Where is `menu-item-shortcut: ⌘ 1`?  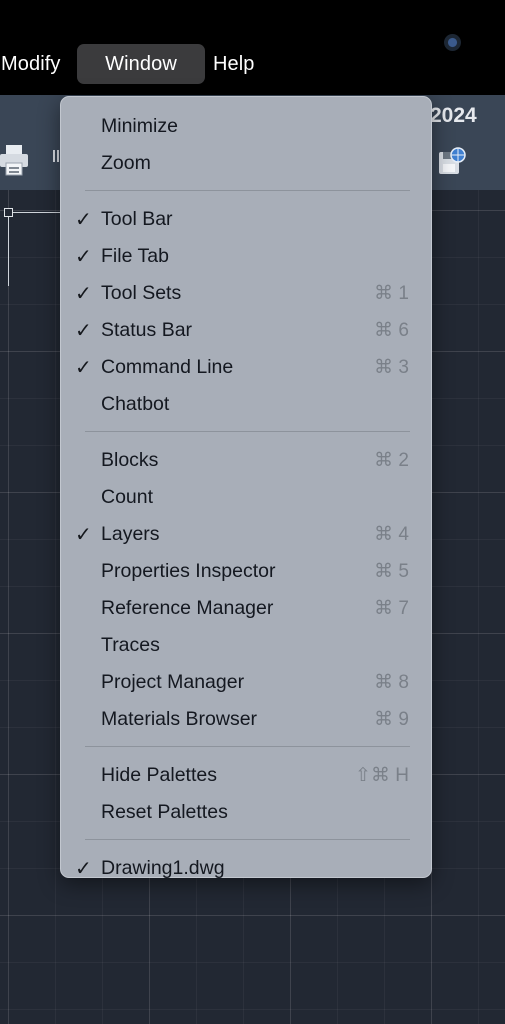
menu-item-shortcut: ⌘ 1 is located at coordinates (391, 293).